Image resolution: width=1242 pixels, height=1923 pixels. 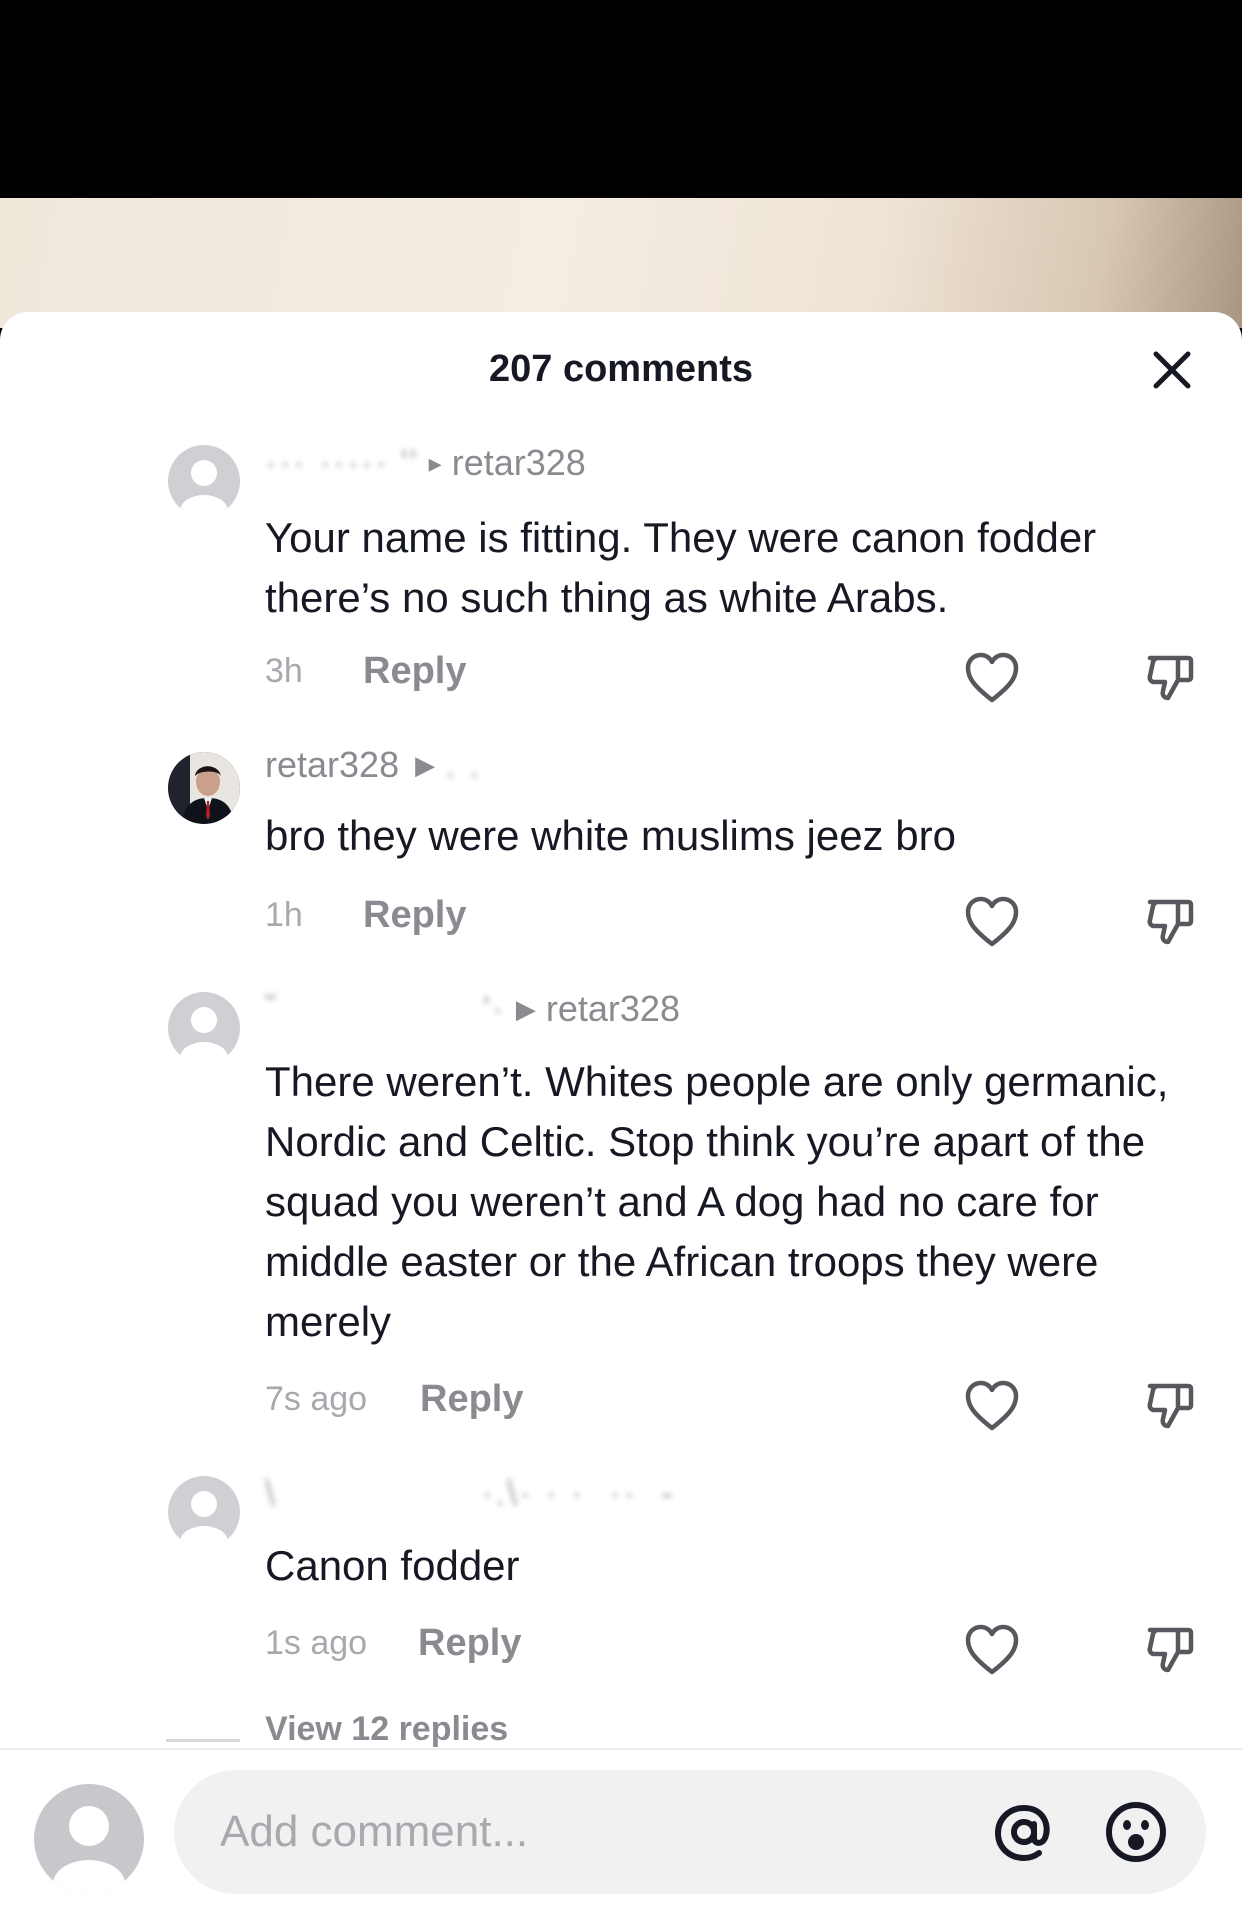 I want to click on video-preview, so click(x=621, y=263).